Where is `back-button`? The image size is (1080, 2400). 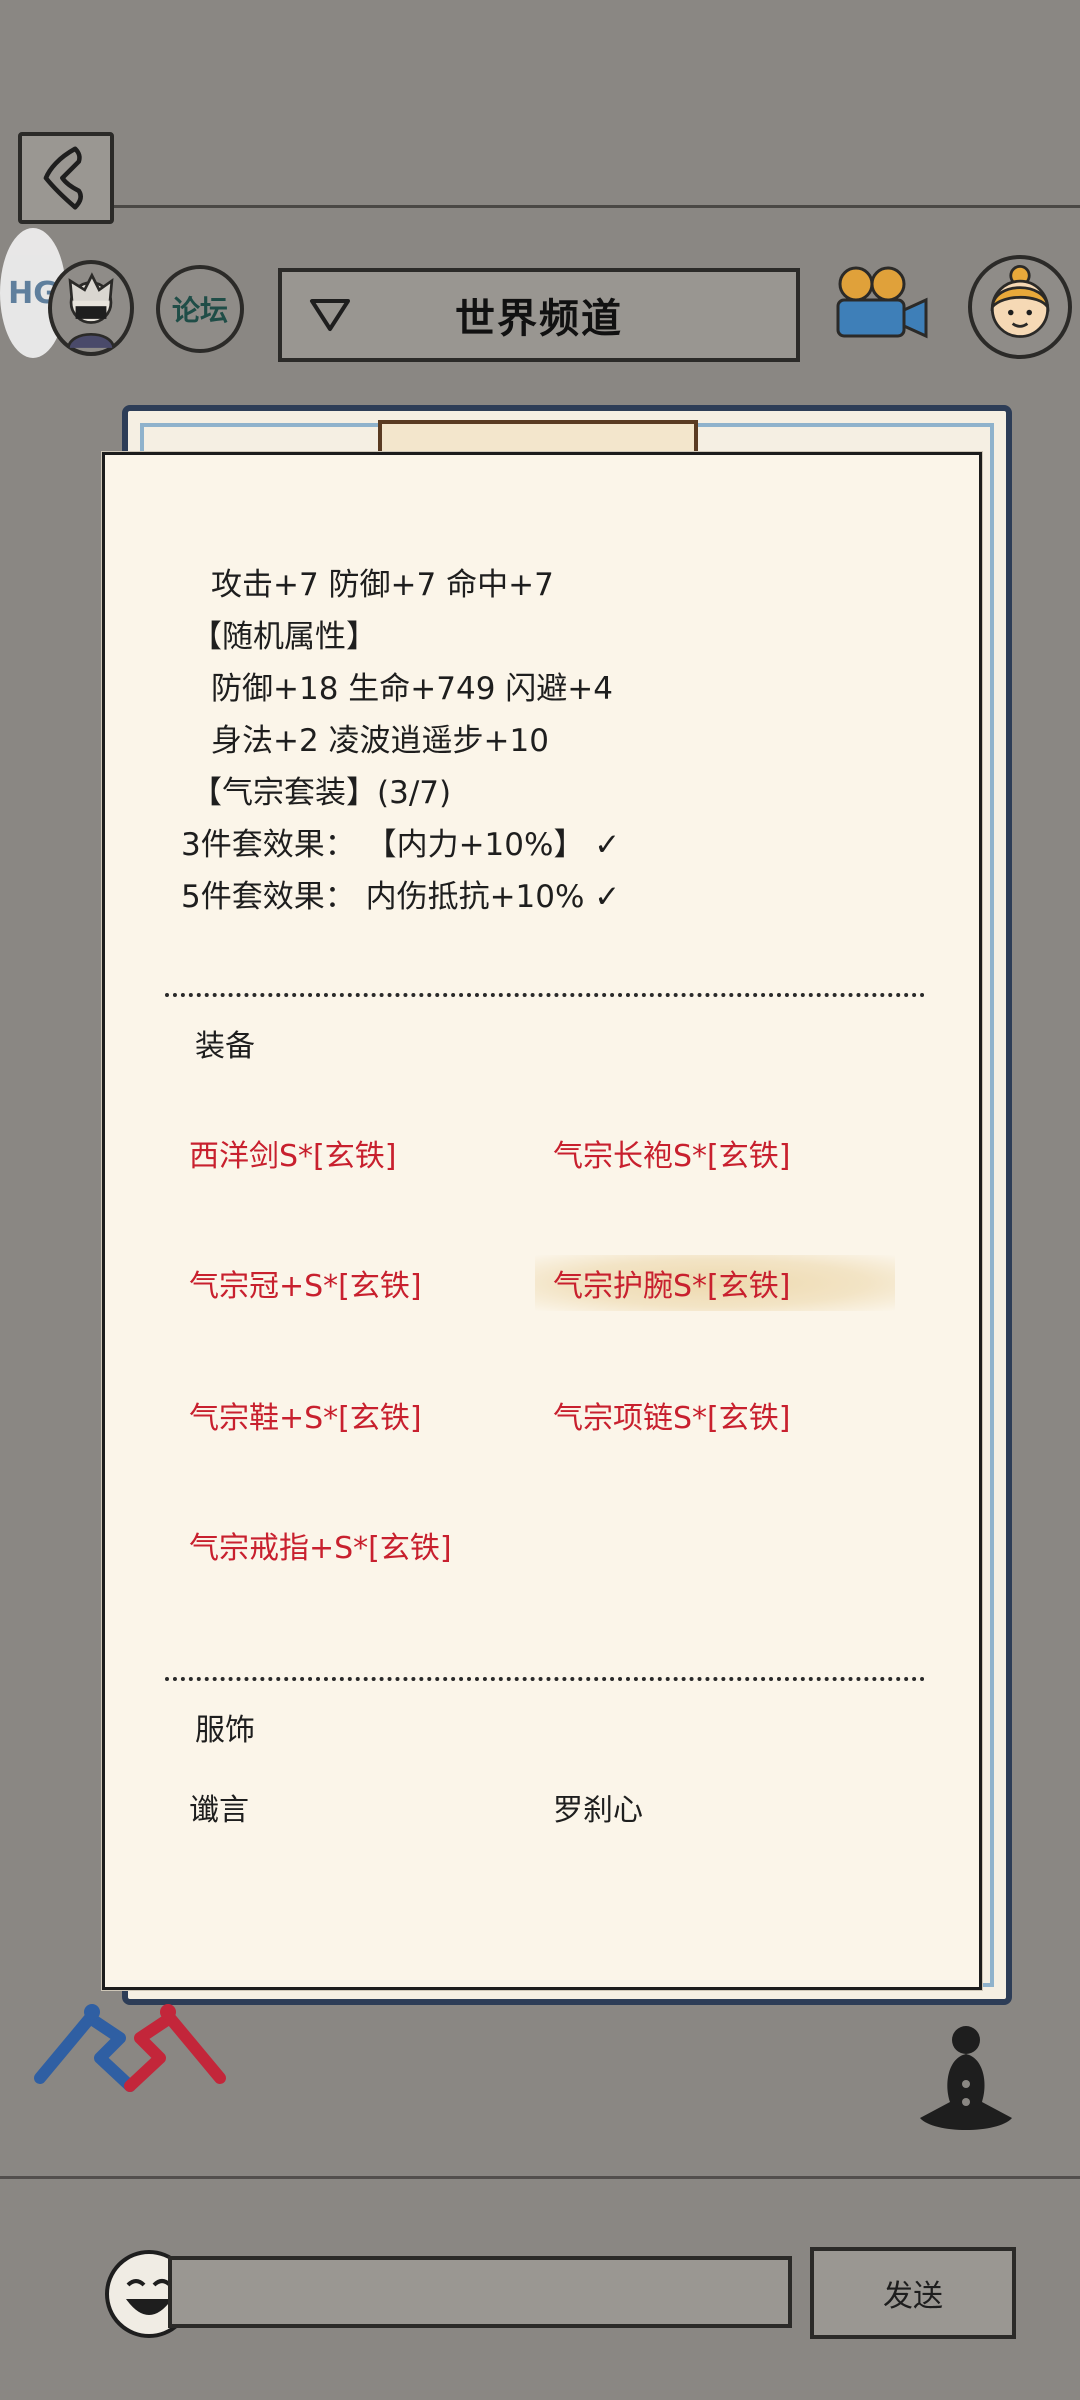 back-button is located at coordinates (66, 178).